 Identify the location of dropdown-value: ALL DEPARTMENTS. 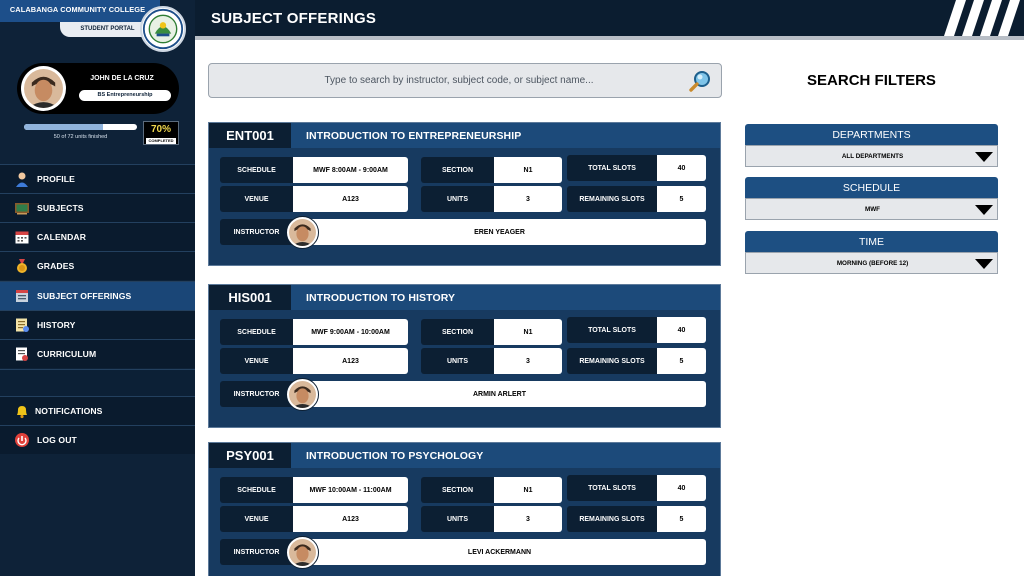
(872, 156).